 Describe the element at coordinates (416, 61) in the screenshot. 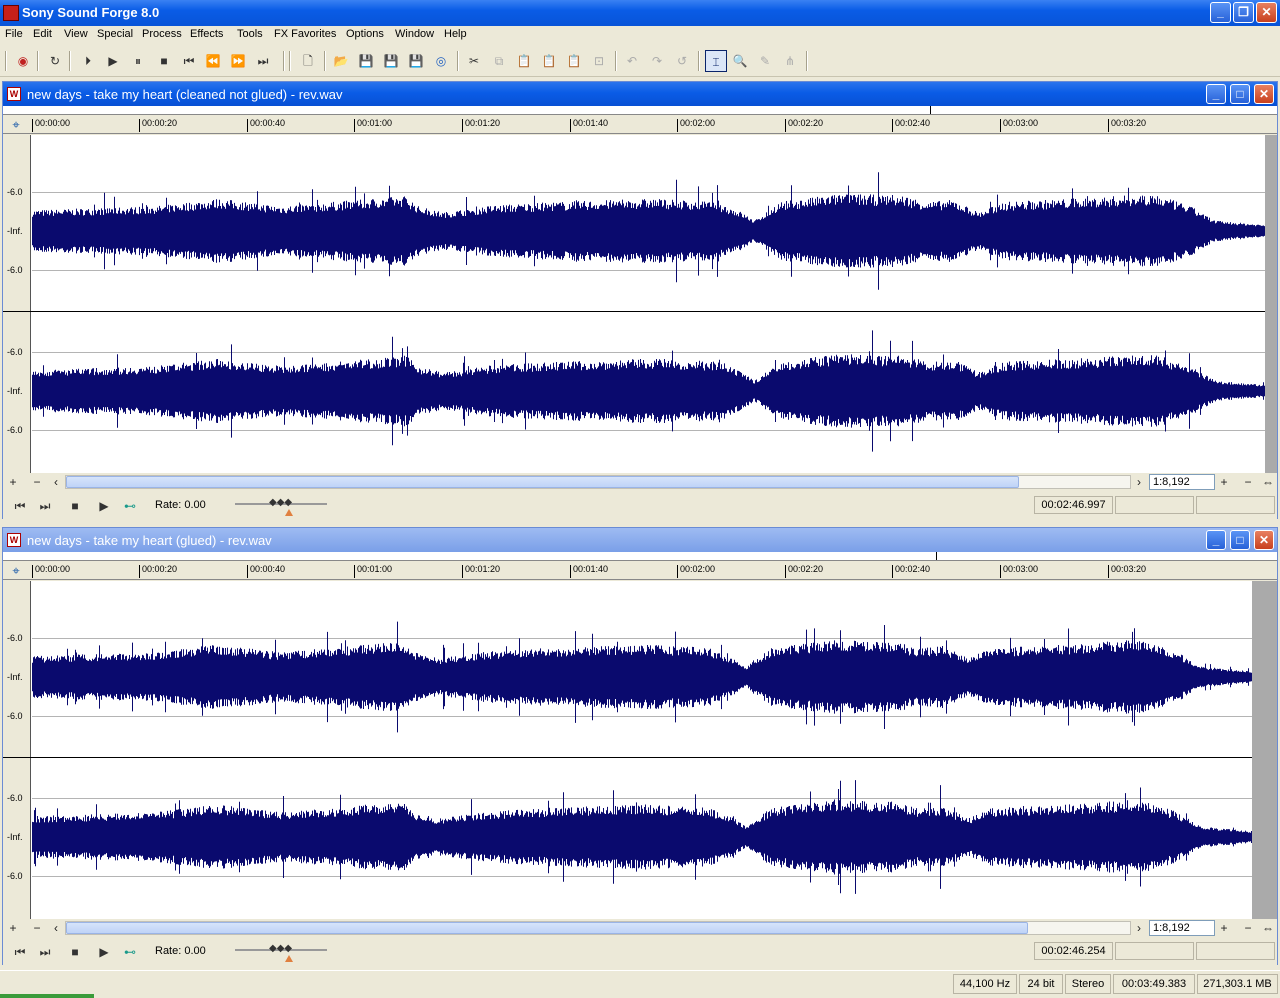

I see `render-icon: 💾` at that location.